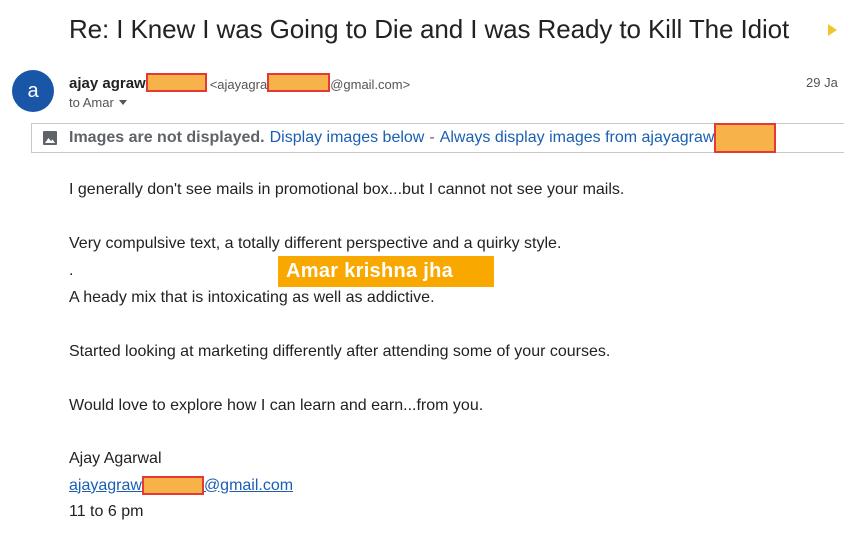 The image size is (844, 549). What do you see at coordinates (115, 458) in the screenshot?
I see `signature-name: Ajay Agarwal` at bounding box center [115, 458].